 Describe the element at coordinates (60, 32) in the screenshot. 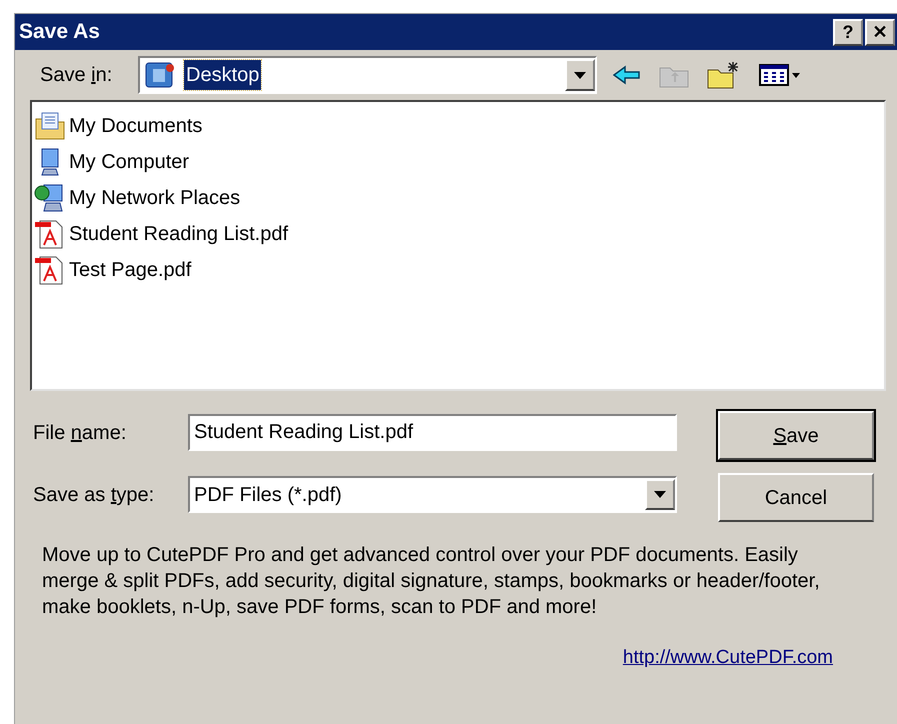

I see `window-title: Save As` at that location.